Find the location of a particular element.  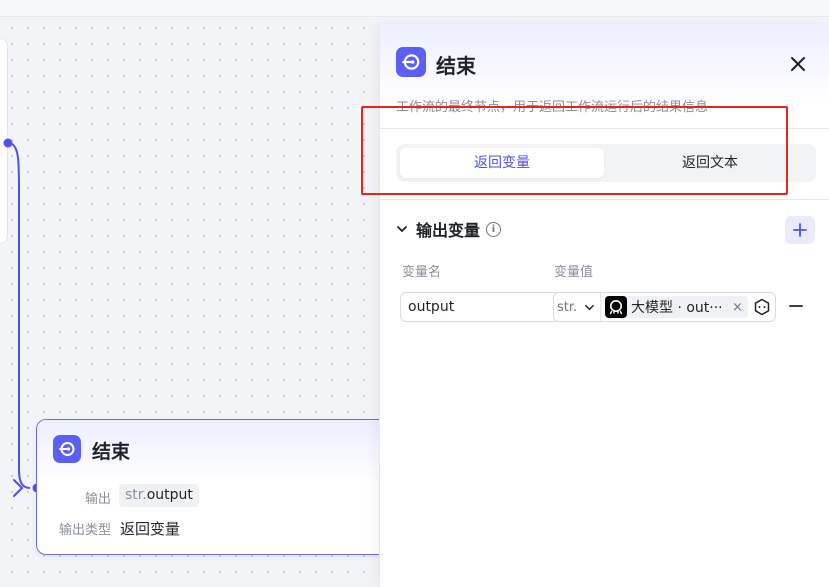

output-variable-name: output is located at coordinates (169, 495).